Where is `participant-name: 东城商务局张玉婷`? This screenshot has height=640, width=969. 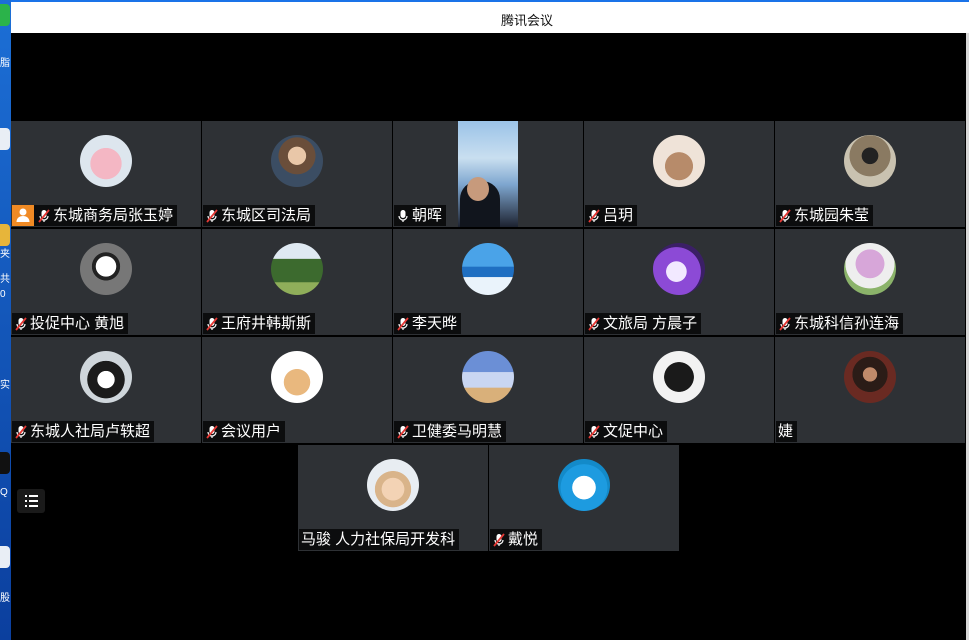 participant-name: 东城商务局张玉婷 is located at coordinates (113, 215).